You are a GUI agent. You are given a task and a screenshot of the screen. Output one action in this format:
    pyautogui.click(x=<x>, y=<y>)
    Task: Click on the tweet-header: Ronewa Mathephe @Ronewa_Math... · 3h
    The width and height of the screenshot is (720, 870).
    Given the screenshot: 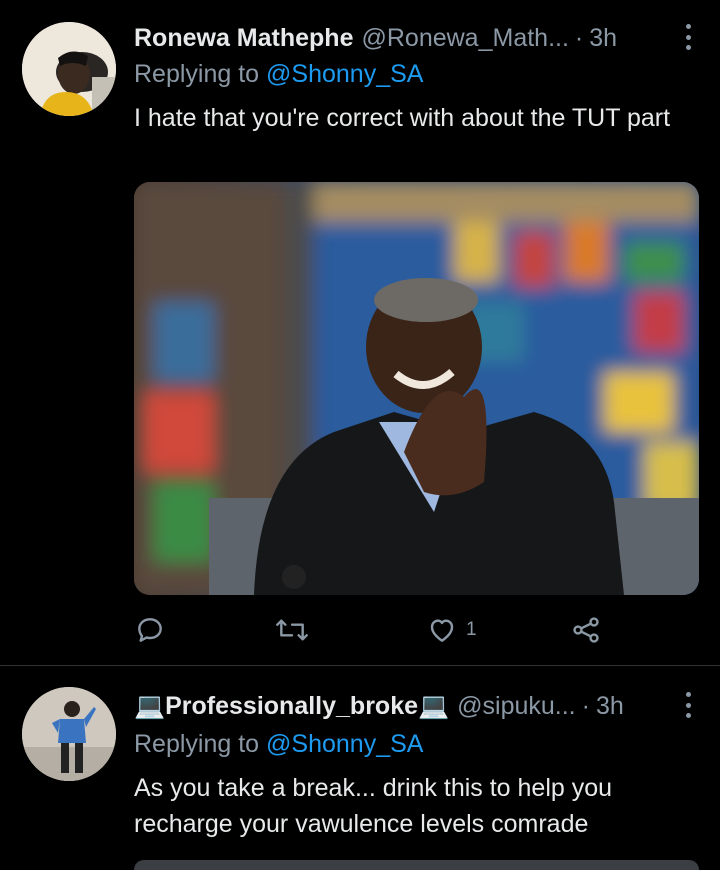 What is the action you would take?
    pyautogui.click(x=409, y=38)
    